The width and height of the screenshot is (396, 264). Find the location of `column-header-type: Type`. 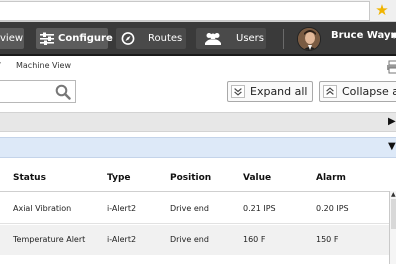

column-header-type: Type is located at coordinates (118, 178).